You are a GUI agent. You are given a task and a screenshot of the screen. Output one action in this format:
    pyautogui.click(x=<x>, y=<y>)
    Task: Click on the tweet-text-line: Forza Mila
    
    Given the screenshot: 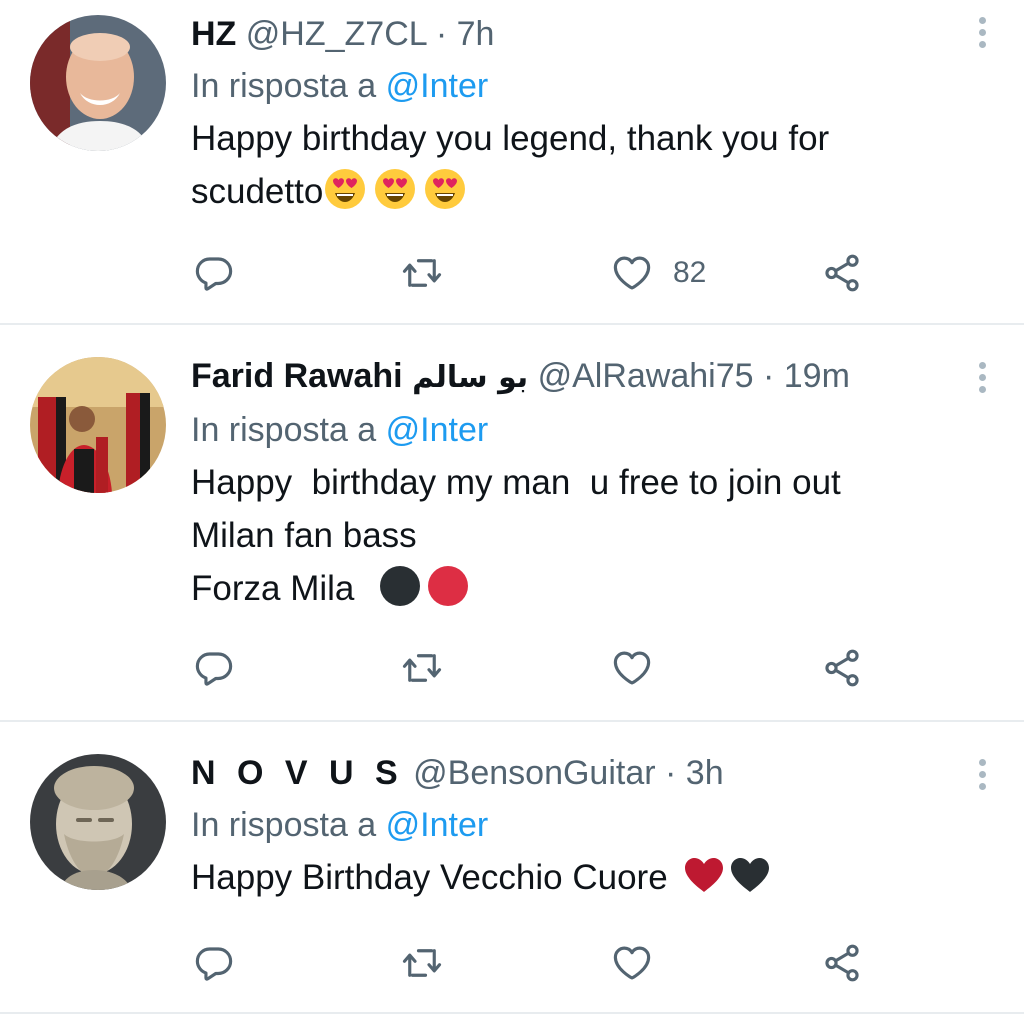 What is the action you would take?
    pyautogui.click(x=273, y=588)
    